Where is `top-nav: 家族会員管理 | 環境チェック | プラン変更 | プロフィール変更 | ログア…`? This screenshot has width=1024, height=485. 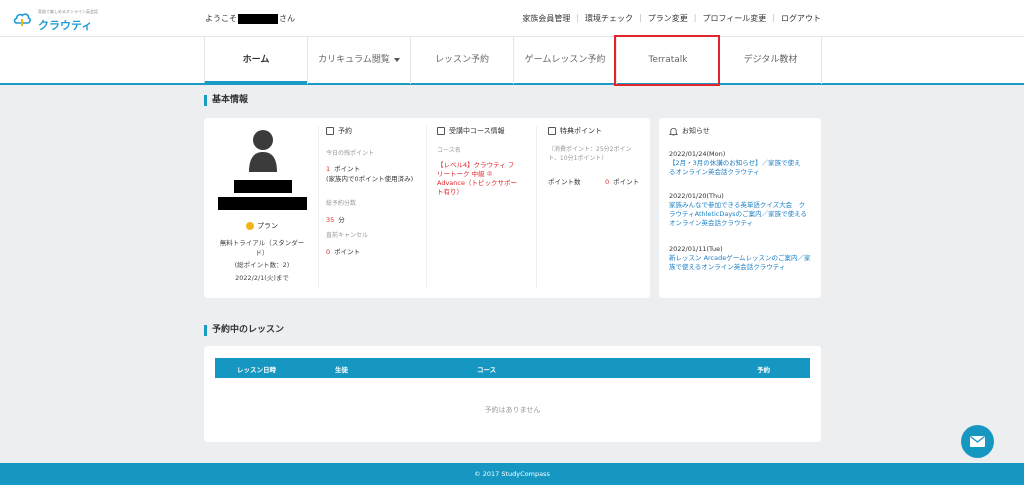 top-nav: 家族会員管理 | 環境チェック | プラン変更 | プロフィール変更 | ログア… is located at coordinates (671, 18).